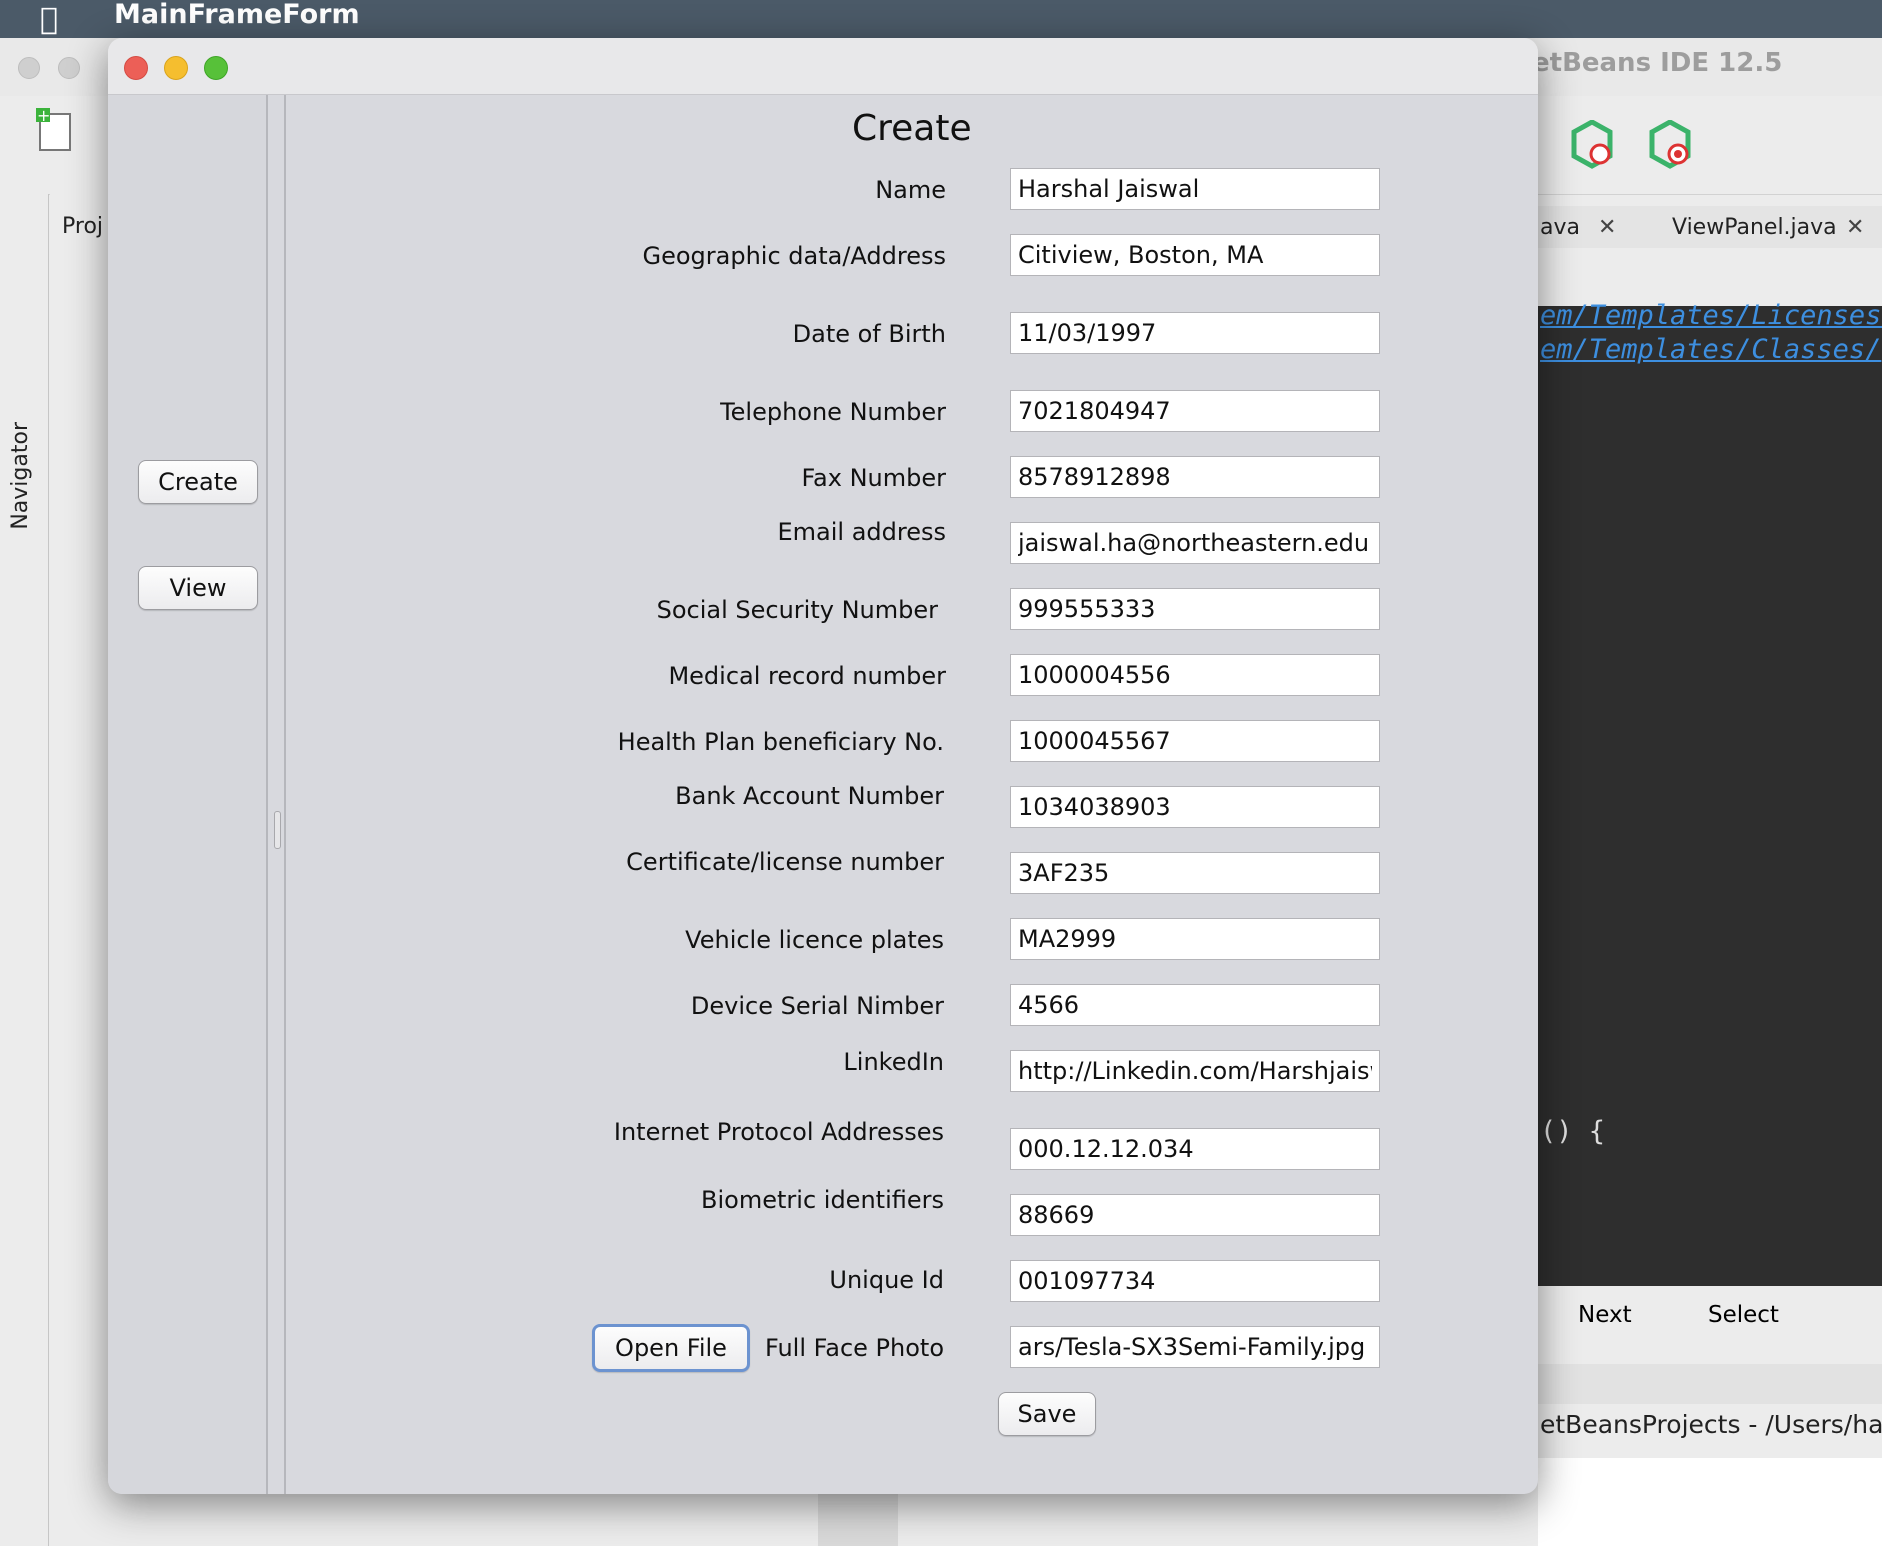 The width and height of the screenshot is (1882, 1546). Describe the element at coordinates (237, 15) in the screenshot. I see `app-name: MainFrameForm` at that location.